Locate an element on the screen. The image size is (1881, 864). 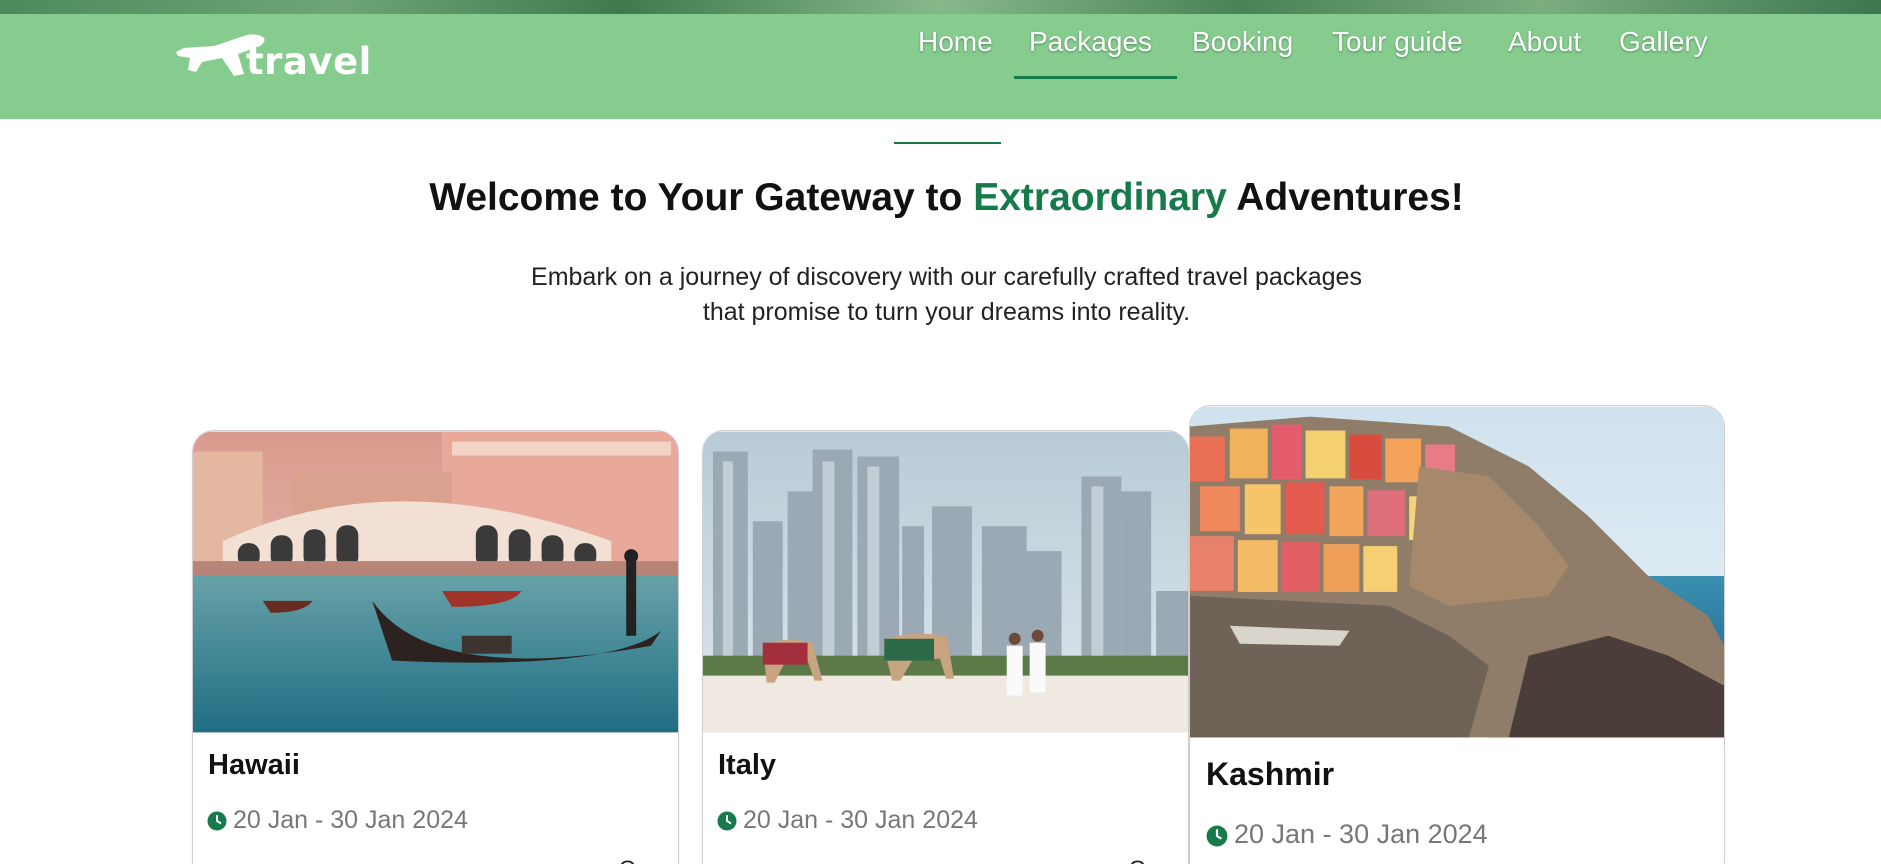
package-card-italy: Italy 20 Jan - 30 Jan 2024 O.. is located at coordinates (945, 647).